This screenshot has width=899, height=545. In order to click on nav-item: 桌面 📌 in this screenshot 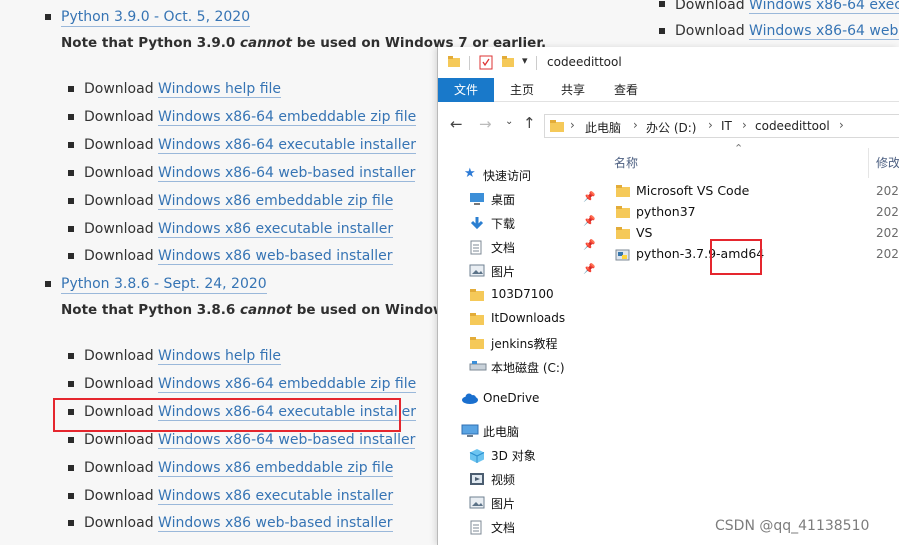, I will do `click(520, 199)`.